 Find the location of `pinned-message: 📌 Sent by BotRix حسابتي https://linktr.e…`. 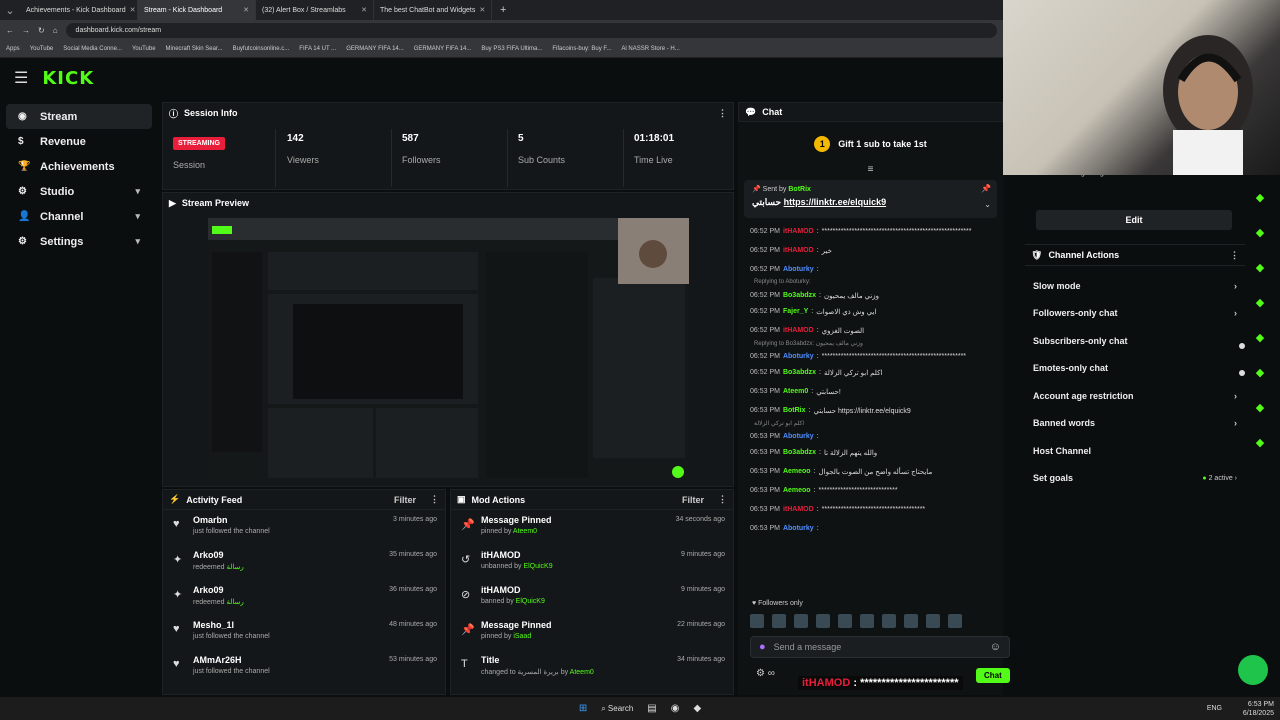

pinned-message: 📌 Sent by BotRix حسابتي https://linktr.e… is located at coordinates (870, 199).